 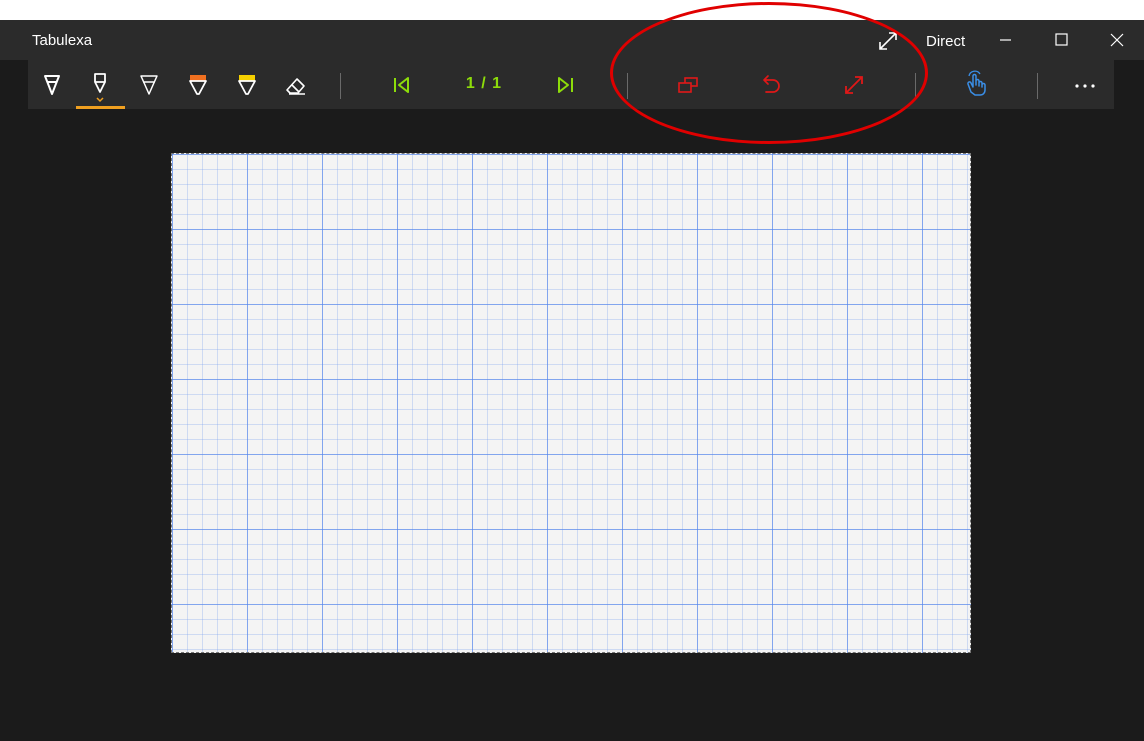 I want to click on highlighter-orange-tool, so click(x=198, y=85).